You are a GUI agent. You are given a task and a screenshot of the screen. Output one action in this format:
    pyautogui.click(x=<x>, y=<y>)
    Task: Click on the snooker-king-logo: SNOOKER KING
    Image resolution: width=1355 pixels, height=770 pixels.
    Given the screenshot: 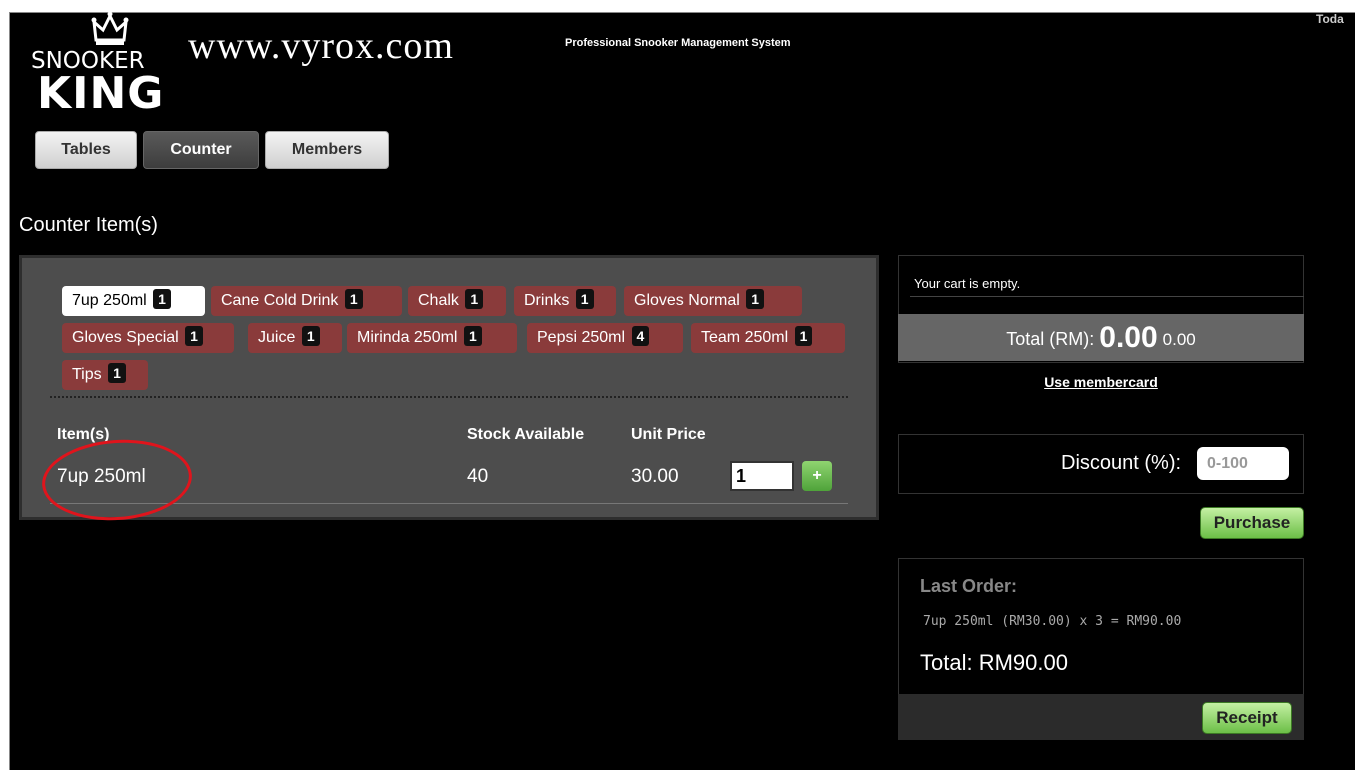 What is the action you would take?
    pyautogui.click(x=103, y=65)
    